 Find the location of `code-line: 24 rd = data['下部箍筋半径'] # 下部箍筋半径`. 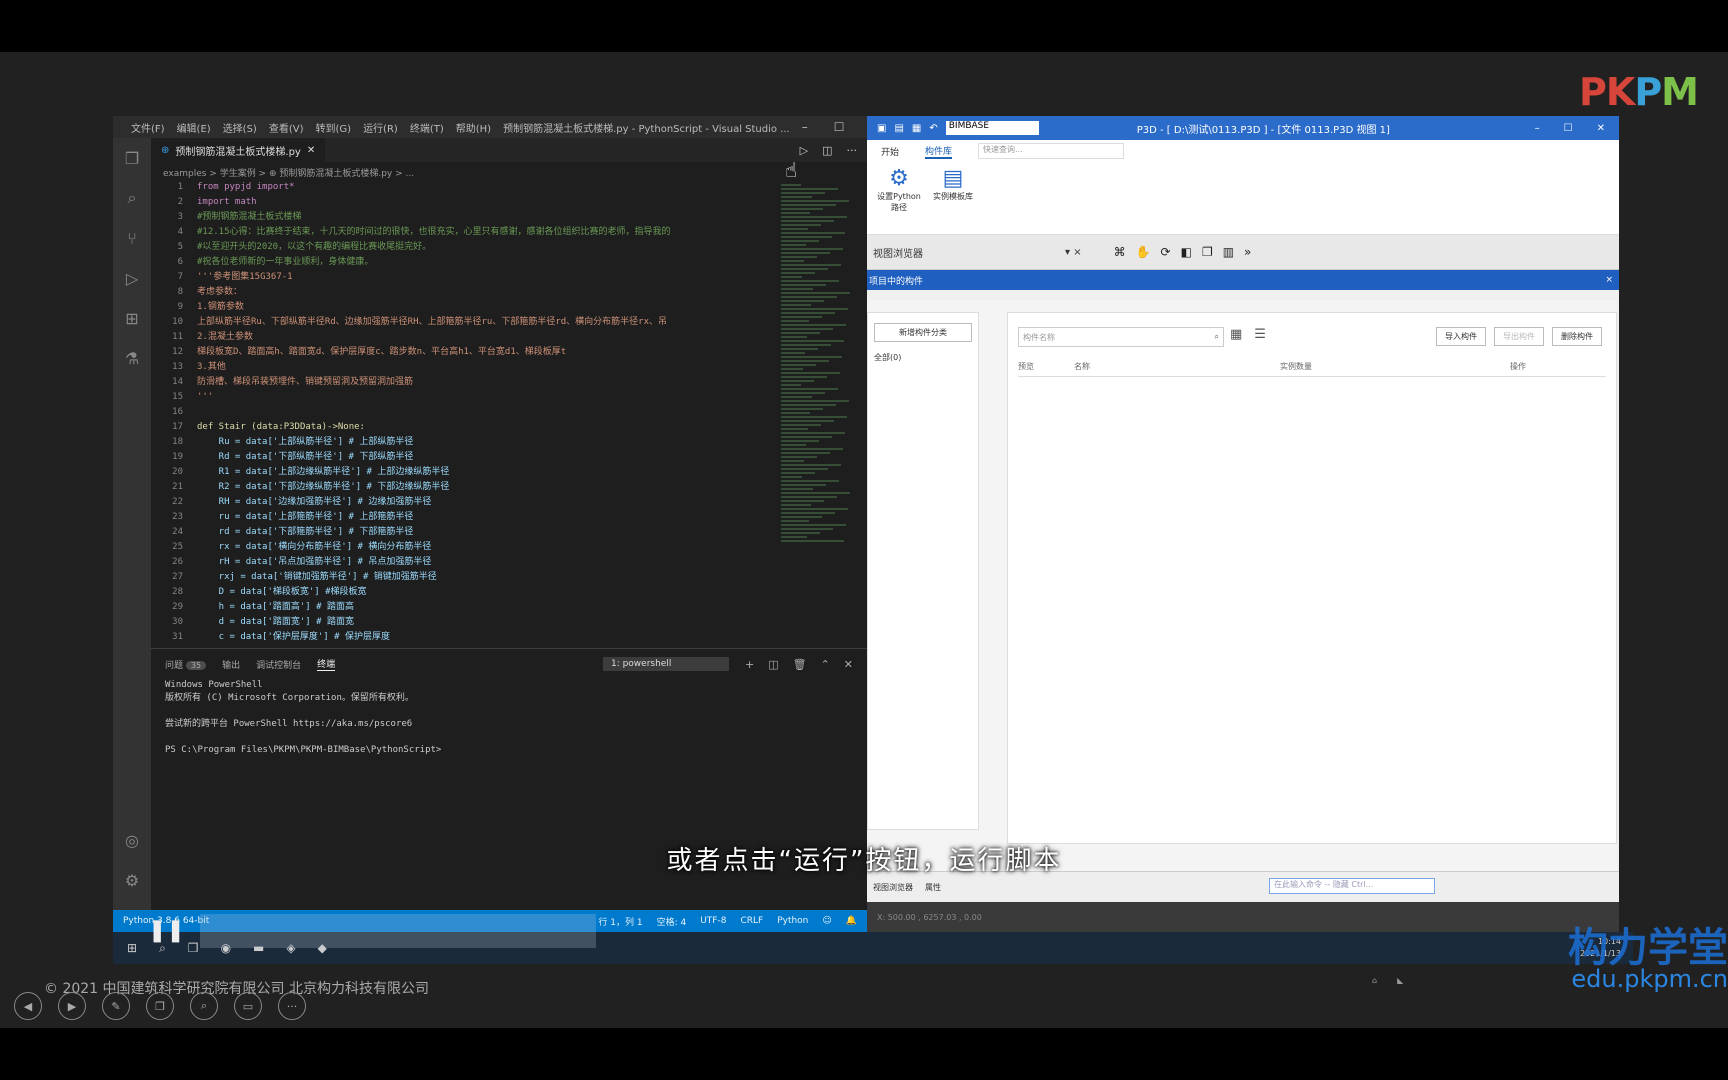

code-line: 24 rd = data['下部箍筋半径'] # 下部箍筋半径 is located at coordinates (448, 532).